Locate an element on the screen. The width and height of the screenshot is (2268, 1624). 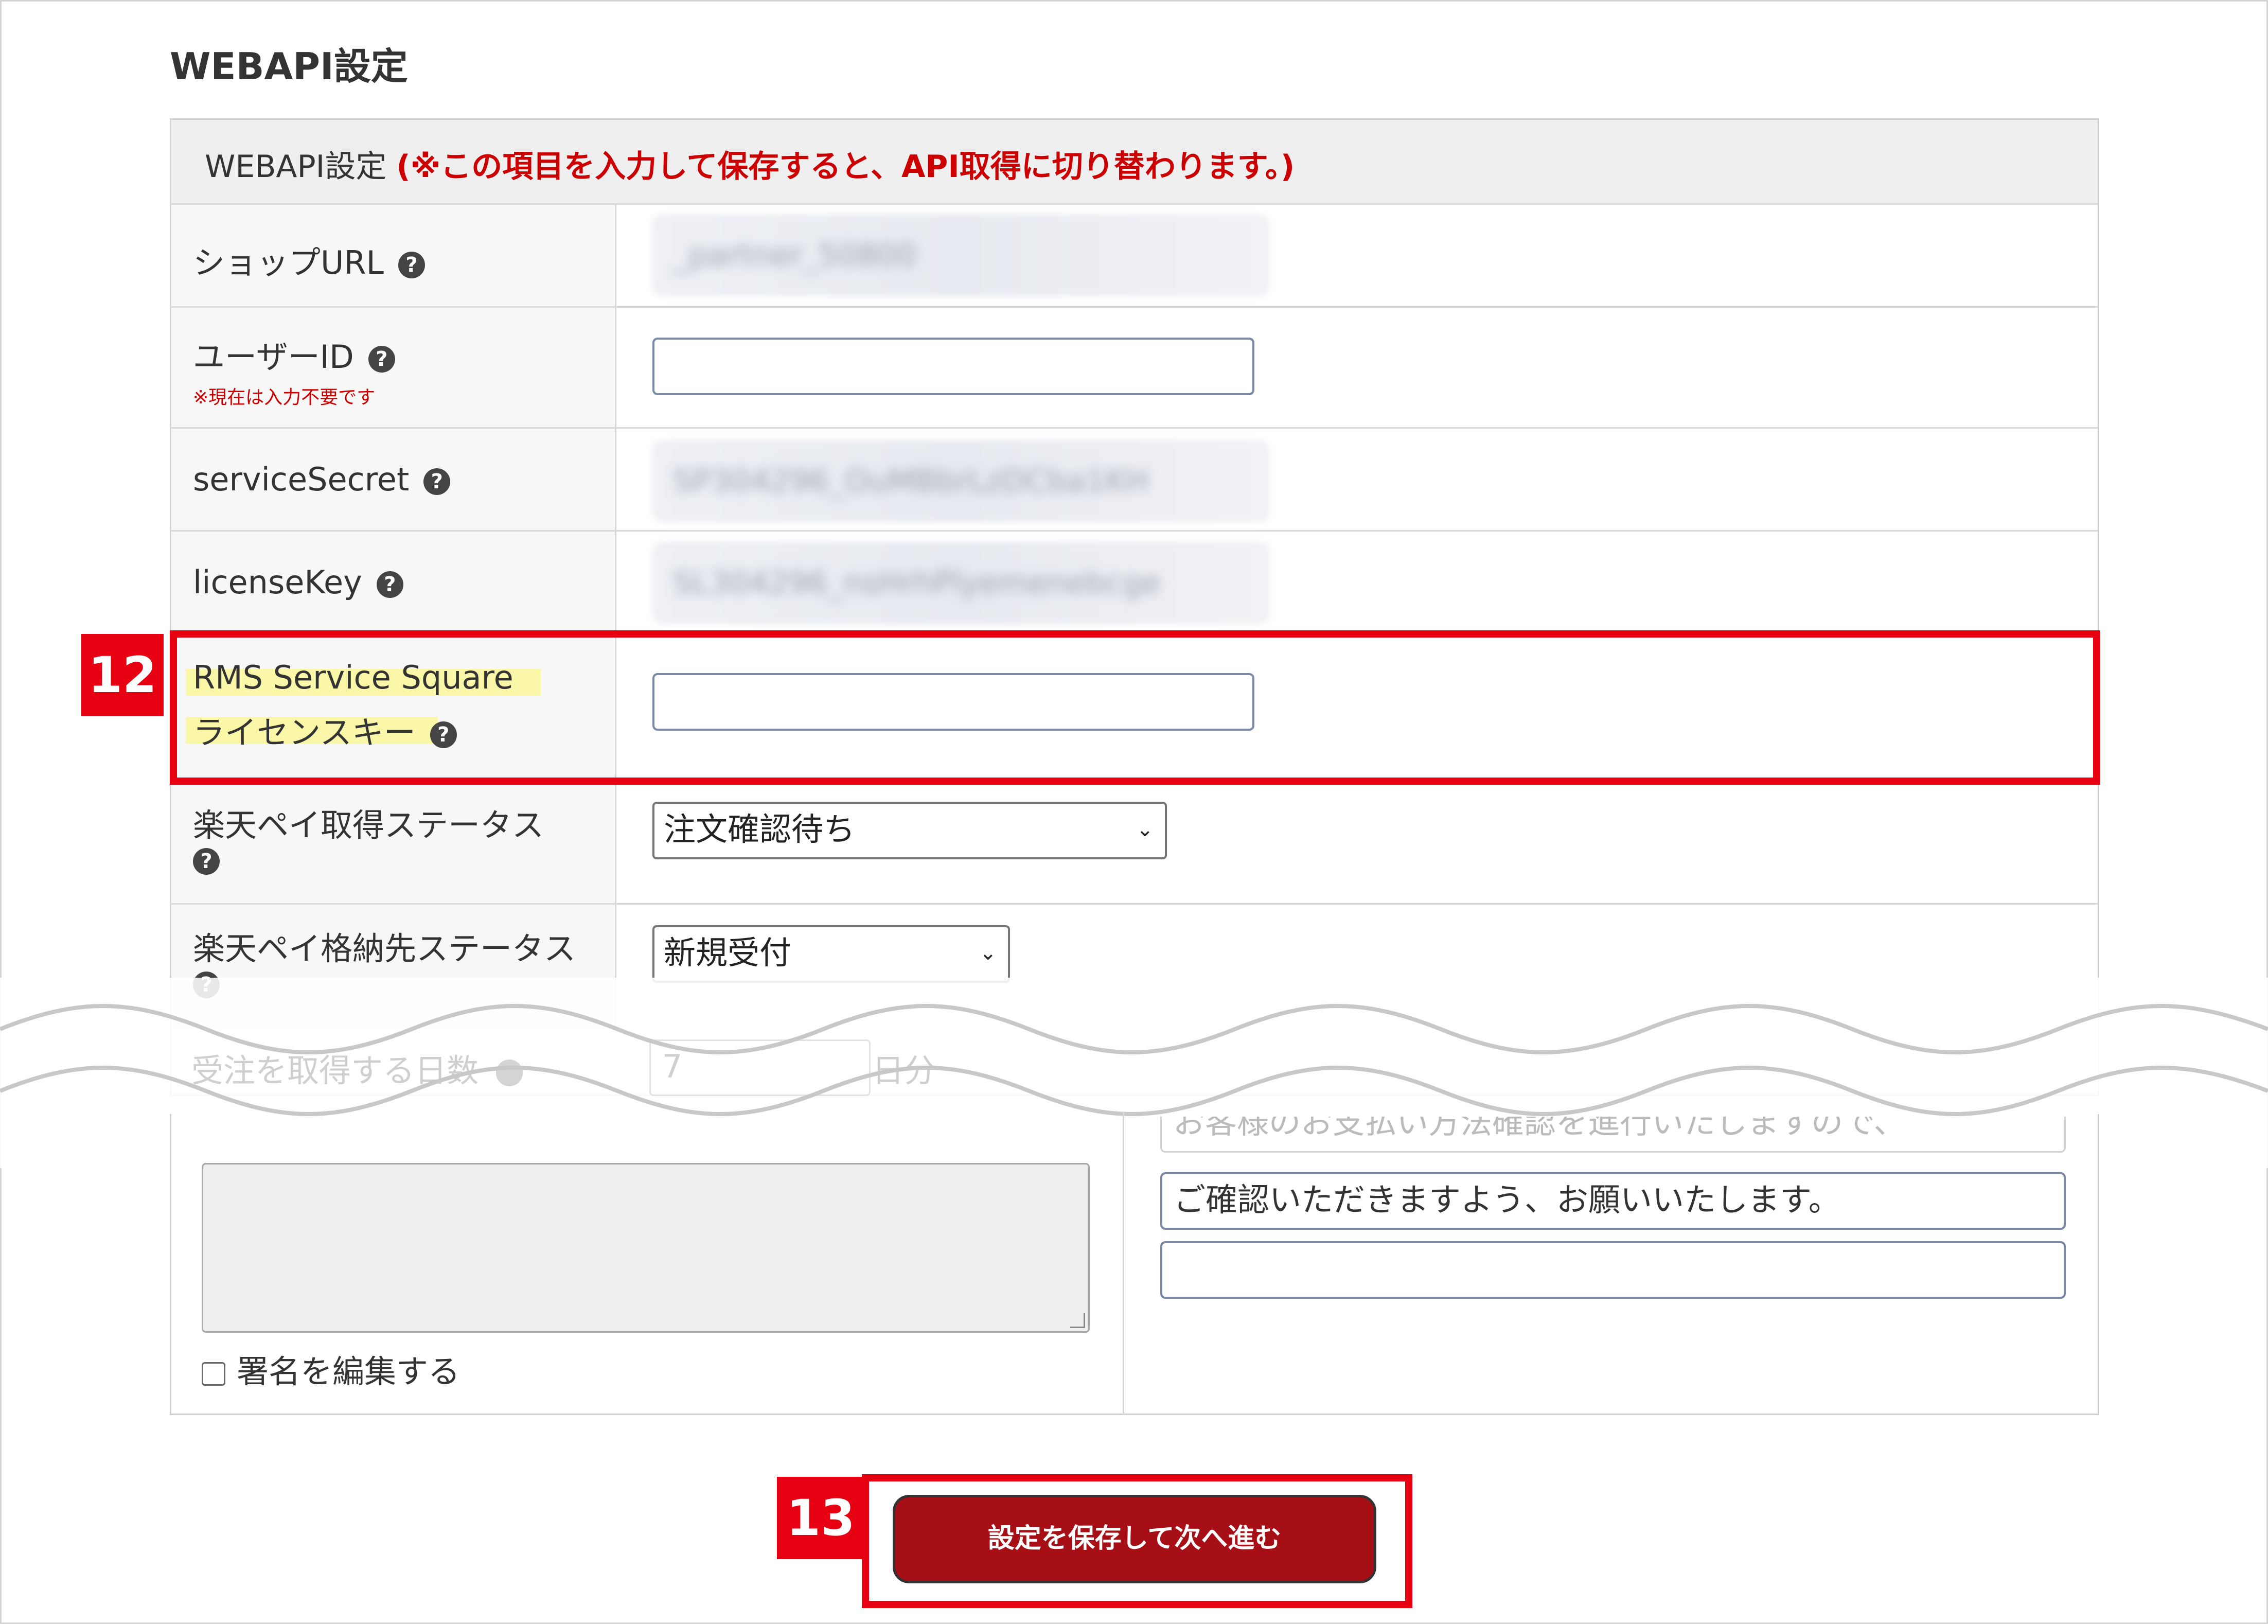
user-id-label: ユーザーID is located at coordinates (273, 357).